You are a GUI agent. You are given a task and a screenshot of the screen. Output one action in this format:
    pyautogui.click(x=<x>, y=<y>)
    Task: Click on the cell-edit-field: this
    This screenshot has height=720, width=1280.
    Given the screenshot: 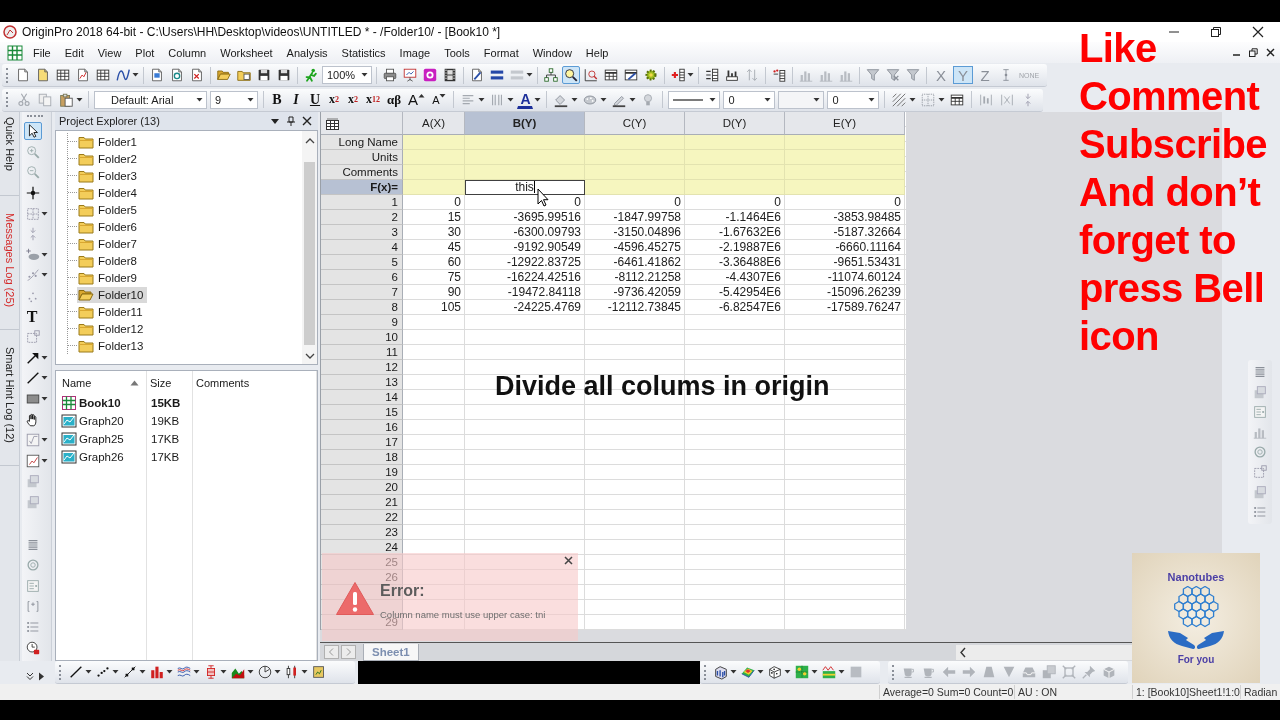 What is the action you would take?
    pyautogui.click(x=525, y=187)
    